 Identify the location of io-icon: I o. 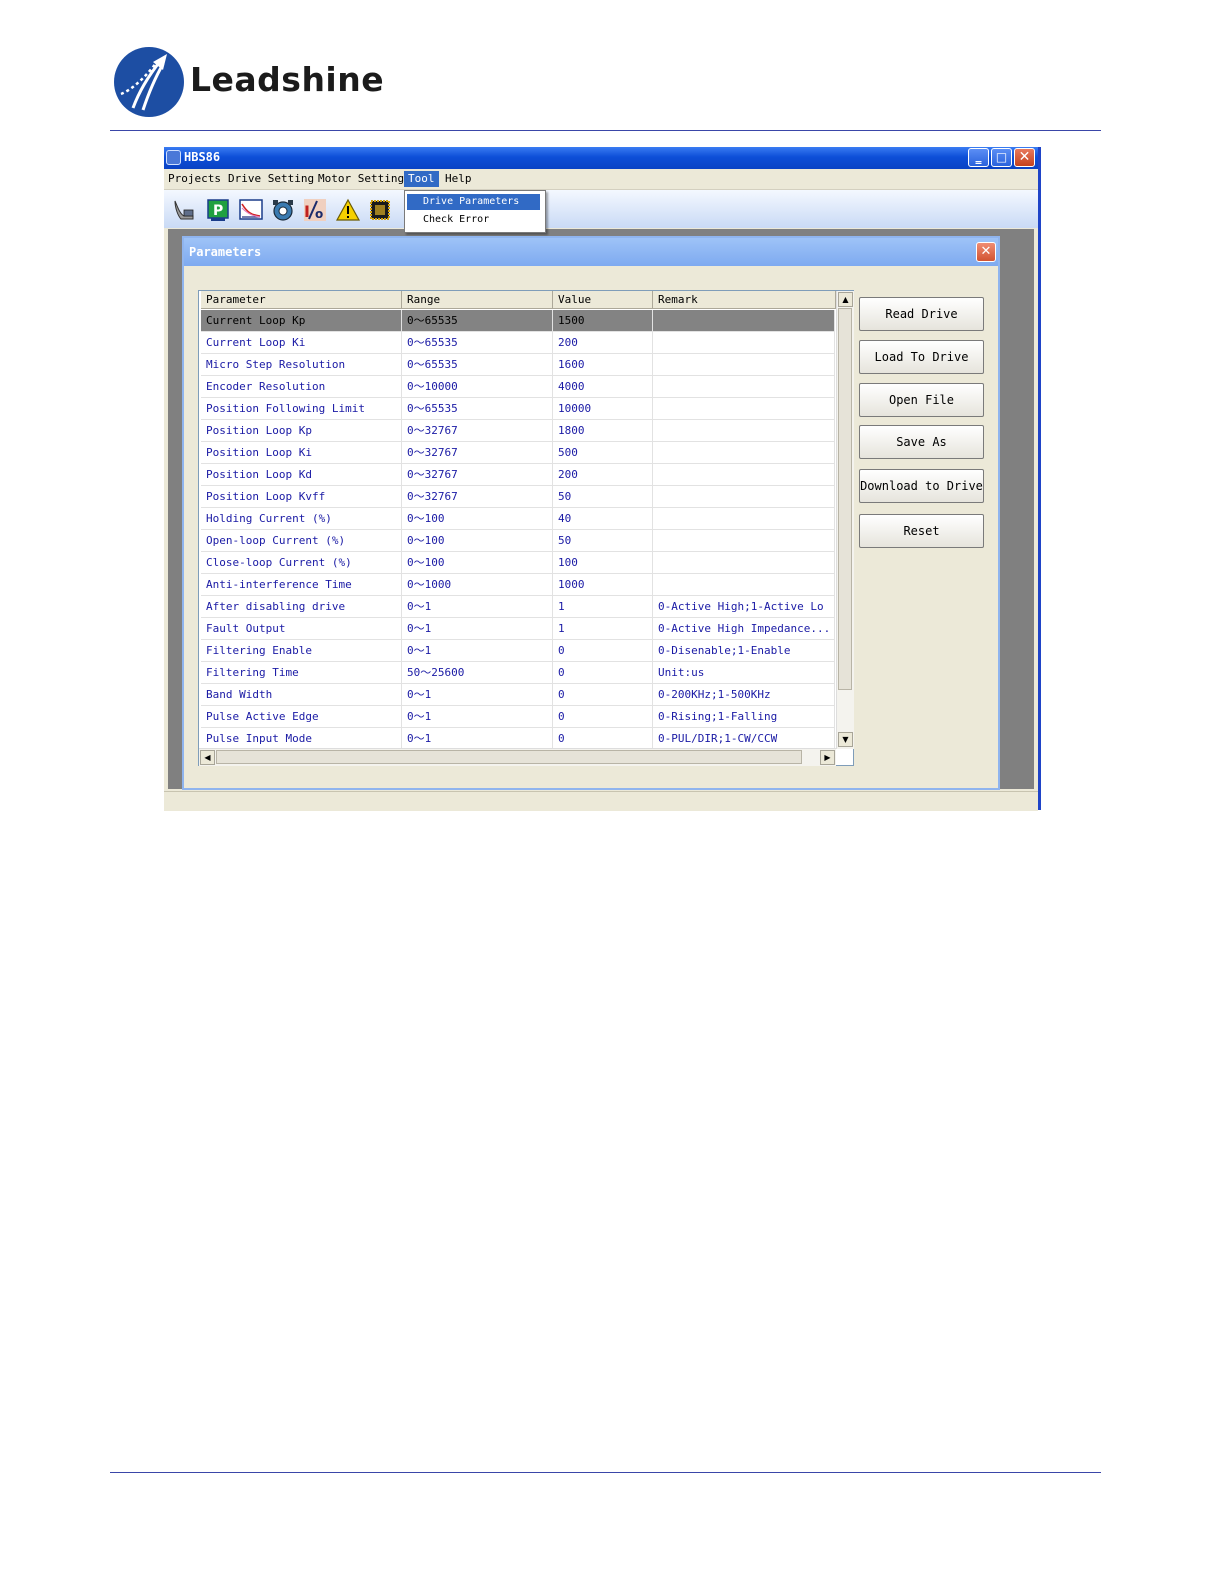
(315, 210).